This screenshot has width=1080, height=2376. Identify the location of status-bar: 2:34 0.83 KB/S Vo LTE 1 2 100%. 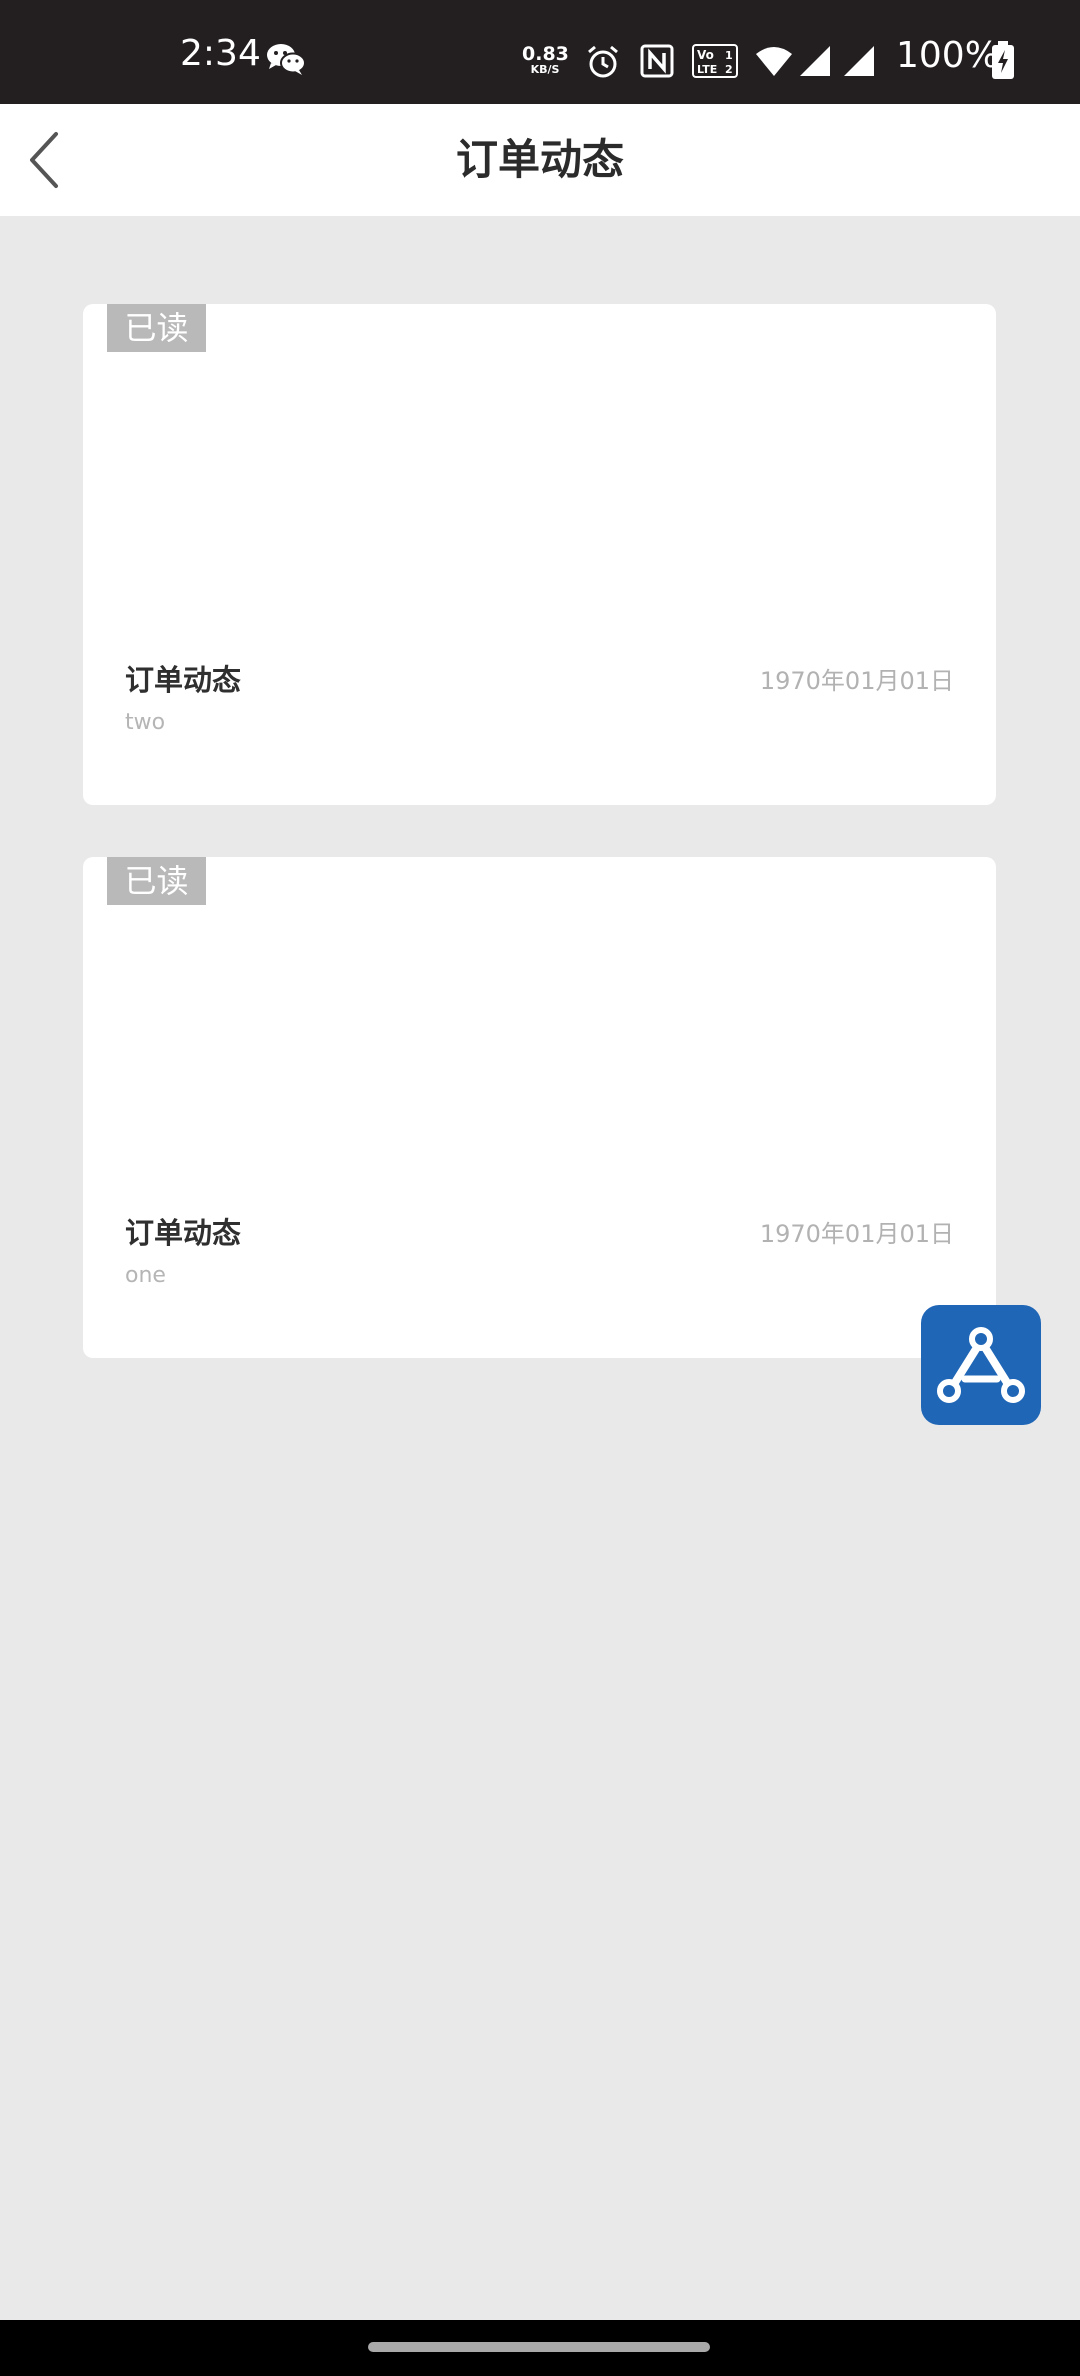
(540, 52).